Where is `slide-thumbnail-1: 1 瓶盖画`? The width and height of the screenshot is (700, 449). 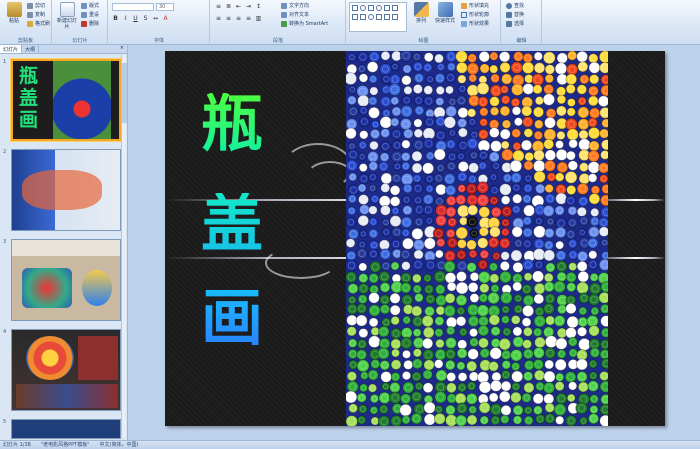
slide-thumbnail-1: 1 瓶盖画 is located at coordinates (62, 100).